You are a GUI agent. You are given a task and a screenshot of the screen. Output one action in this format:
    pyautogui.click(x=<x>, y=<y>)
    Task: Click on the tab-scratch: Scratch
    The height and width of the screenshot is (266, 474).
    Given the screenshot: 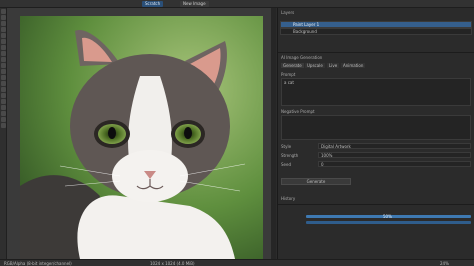 What is the action you would take?
    pyautogui.click(x=153, y=4)
    